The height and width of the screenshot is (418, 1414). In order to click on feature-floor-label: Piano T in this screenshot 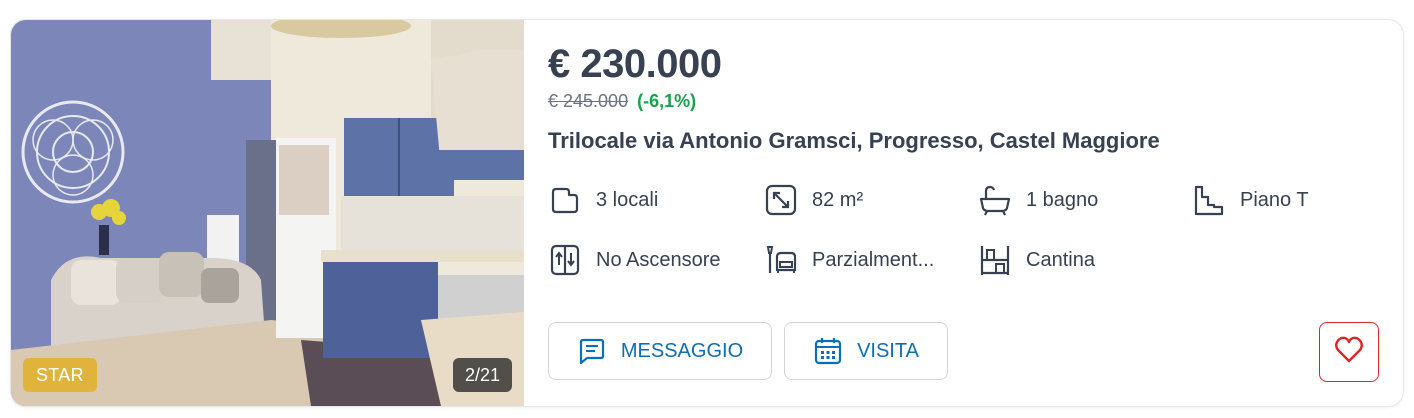, I will do `click(1274, 199)`.